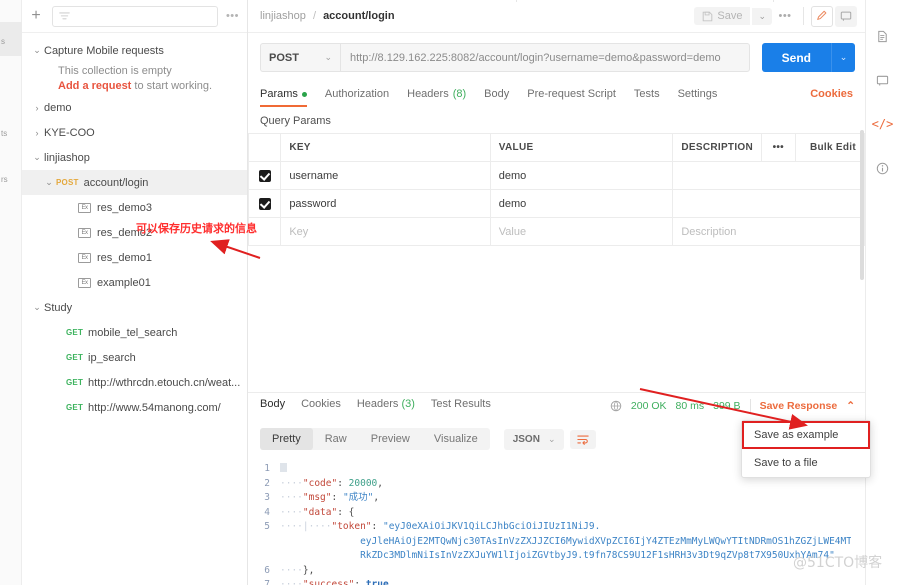  What do you see at coordinates (785, 16) in the screenshot?
I see `header-more-button: •••` at bounding box center [785, 16].